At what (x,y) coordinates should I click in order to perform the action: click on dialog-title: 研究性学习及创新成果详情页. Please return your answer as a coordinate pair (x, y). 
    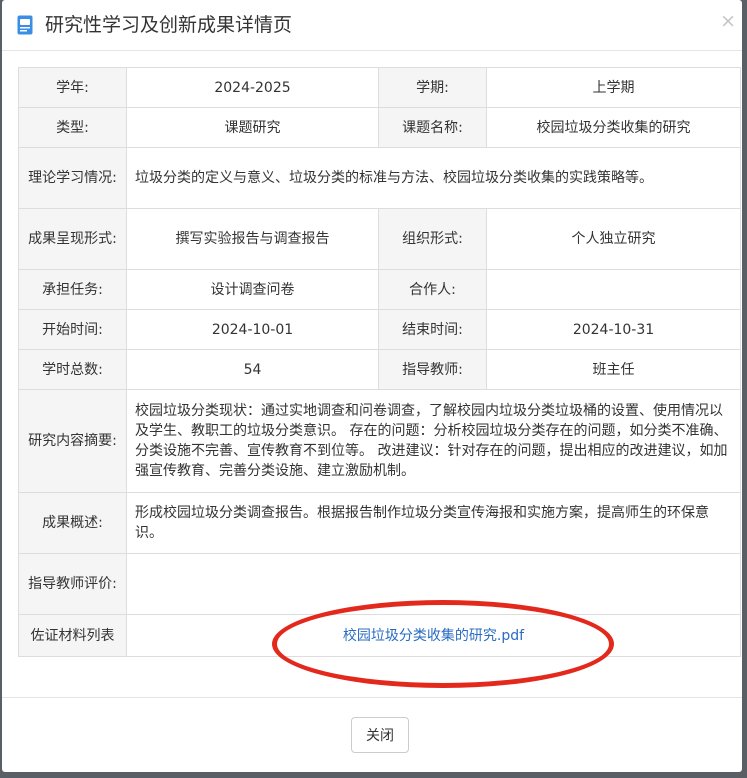
    Looking at the image, I should click on (169, 25).